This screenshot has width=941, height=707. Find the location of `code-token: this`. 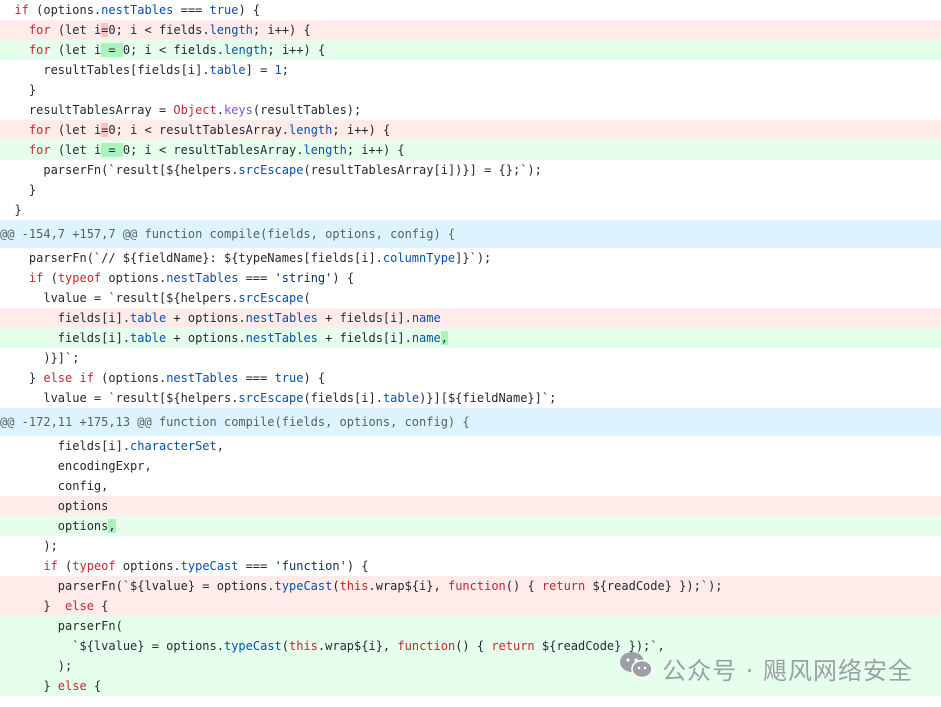

code-token: this is located at coordinates (303, 646).